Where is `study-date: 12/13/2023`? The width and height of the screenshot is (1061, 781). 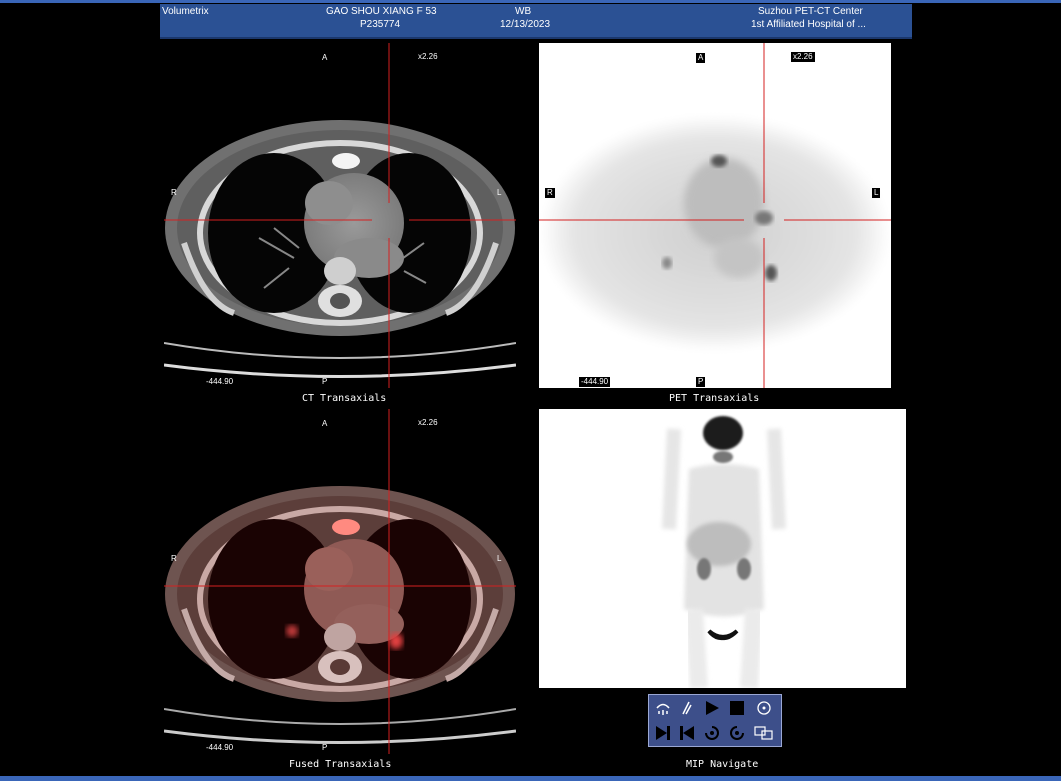 study-date: 12/13/2023 is located at coordinates (525, 24).